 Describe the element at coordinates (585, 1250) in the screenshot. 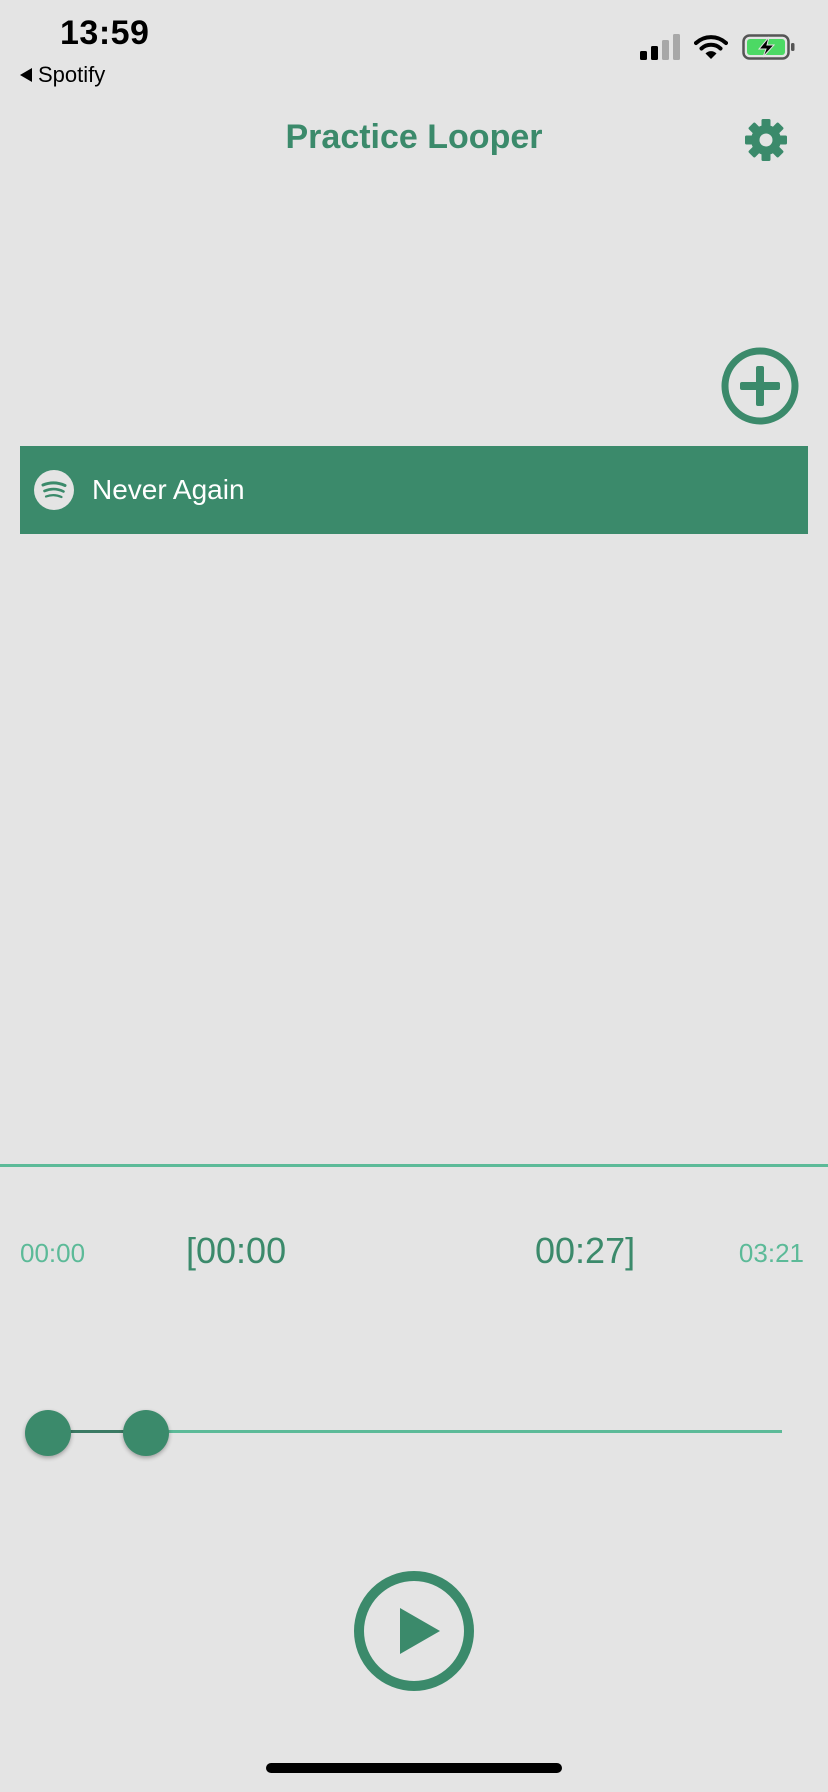

I see `loop-end-time: 00:27]` at that location.